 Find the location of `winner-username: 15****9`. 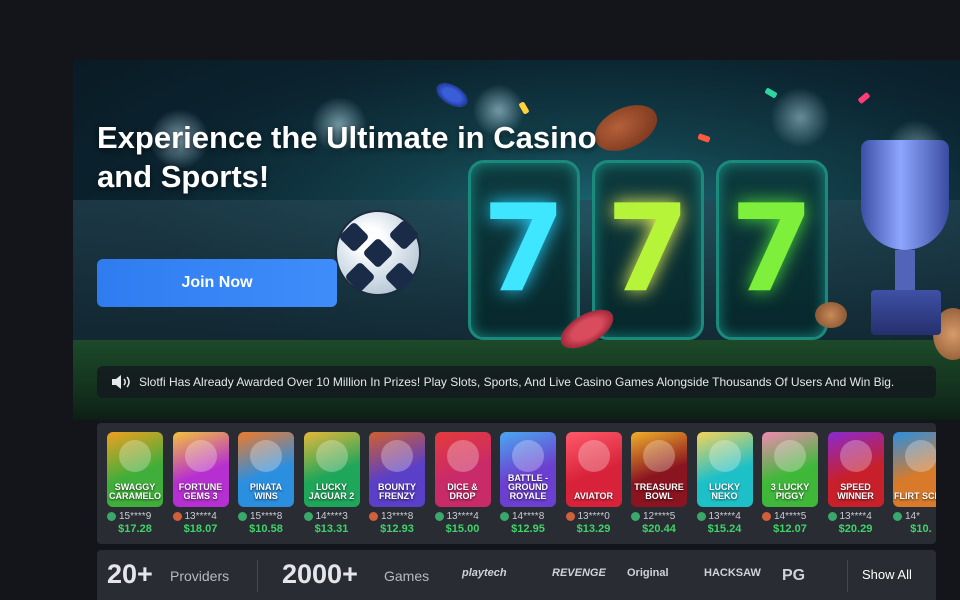

winner-username: 15****9 is located at coordinates (135, 516).